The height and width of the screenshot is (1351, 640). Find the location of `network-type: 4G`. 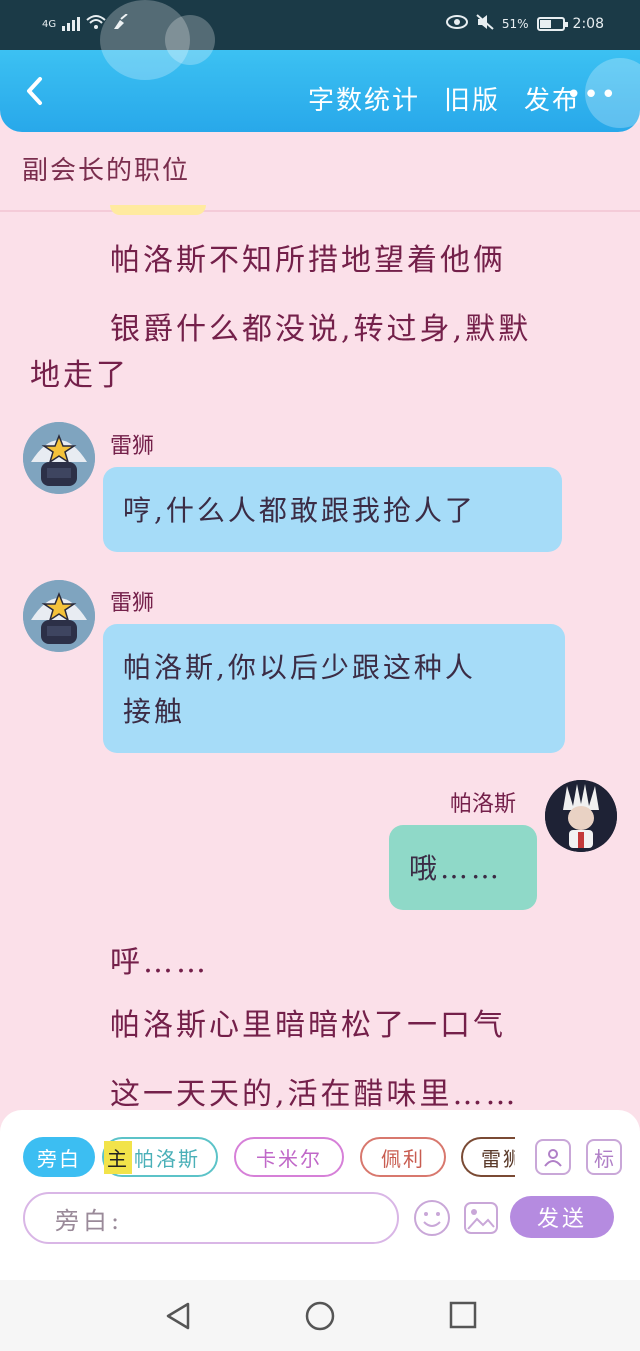

network-type: 4G is located at coordinates (49, 24).